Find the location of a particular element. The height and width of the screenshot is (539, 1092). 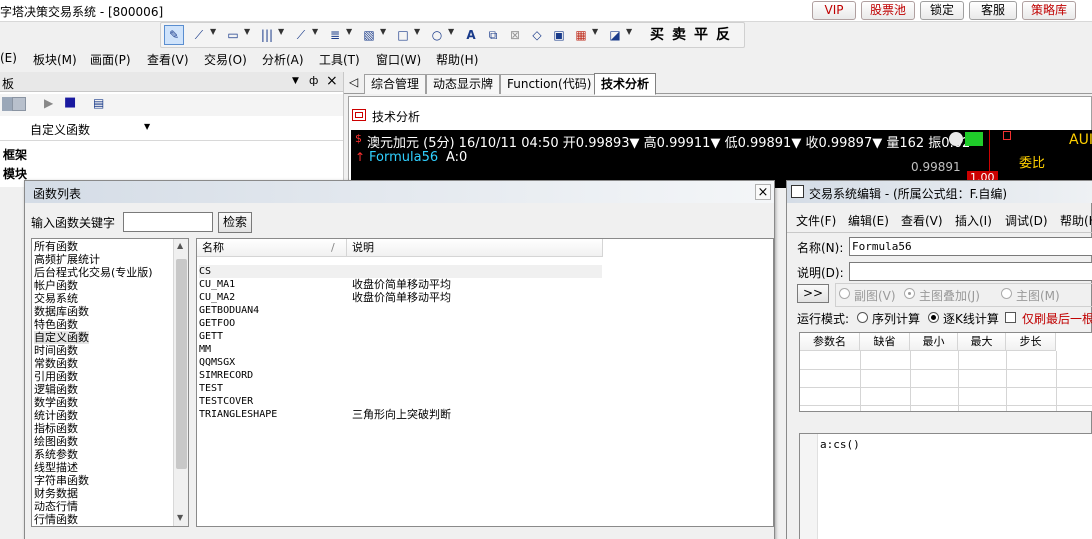

menu-trade: 交易(O) is located at coordinates (225, 59).